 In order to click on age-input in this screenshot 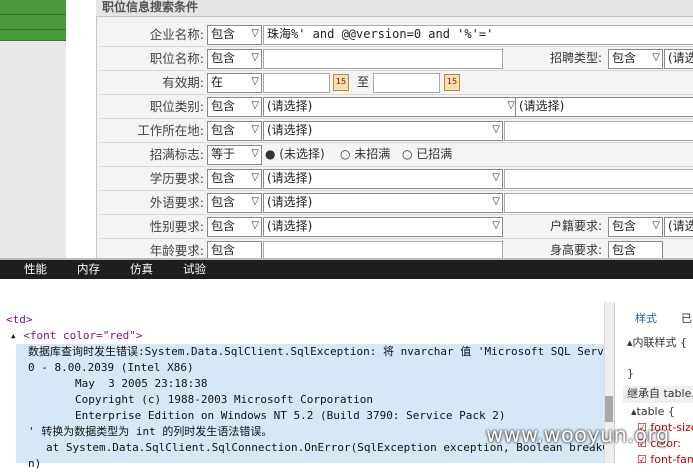, I will do `click(383, 249)`.